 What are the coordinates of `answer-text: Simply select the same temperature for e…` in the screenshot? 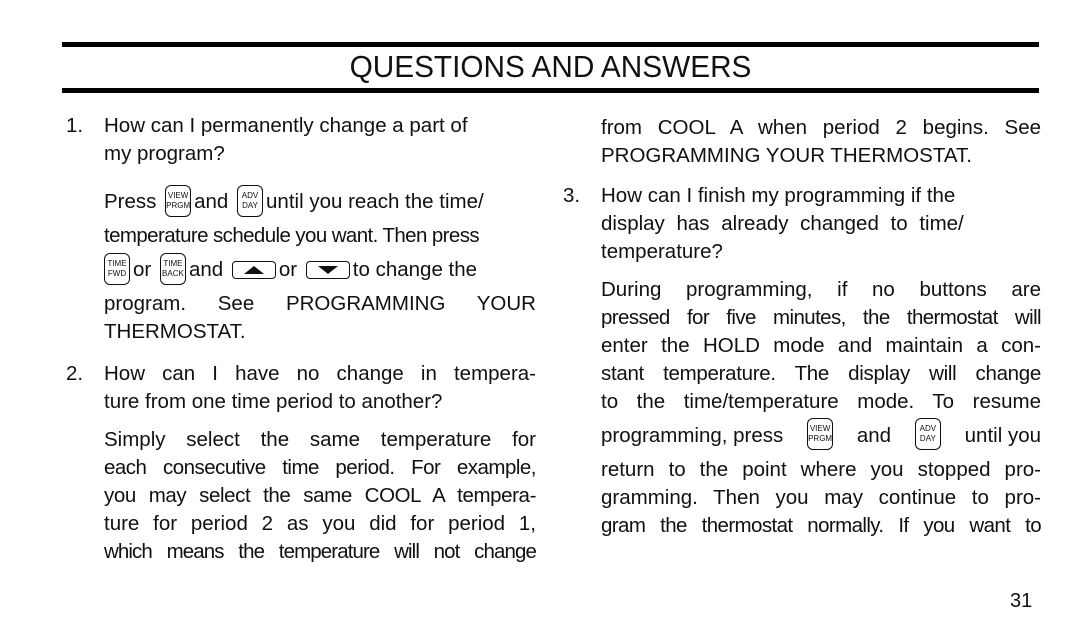 It's located at (320, 496).